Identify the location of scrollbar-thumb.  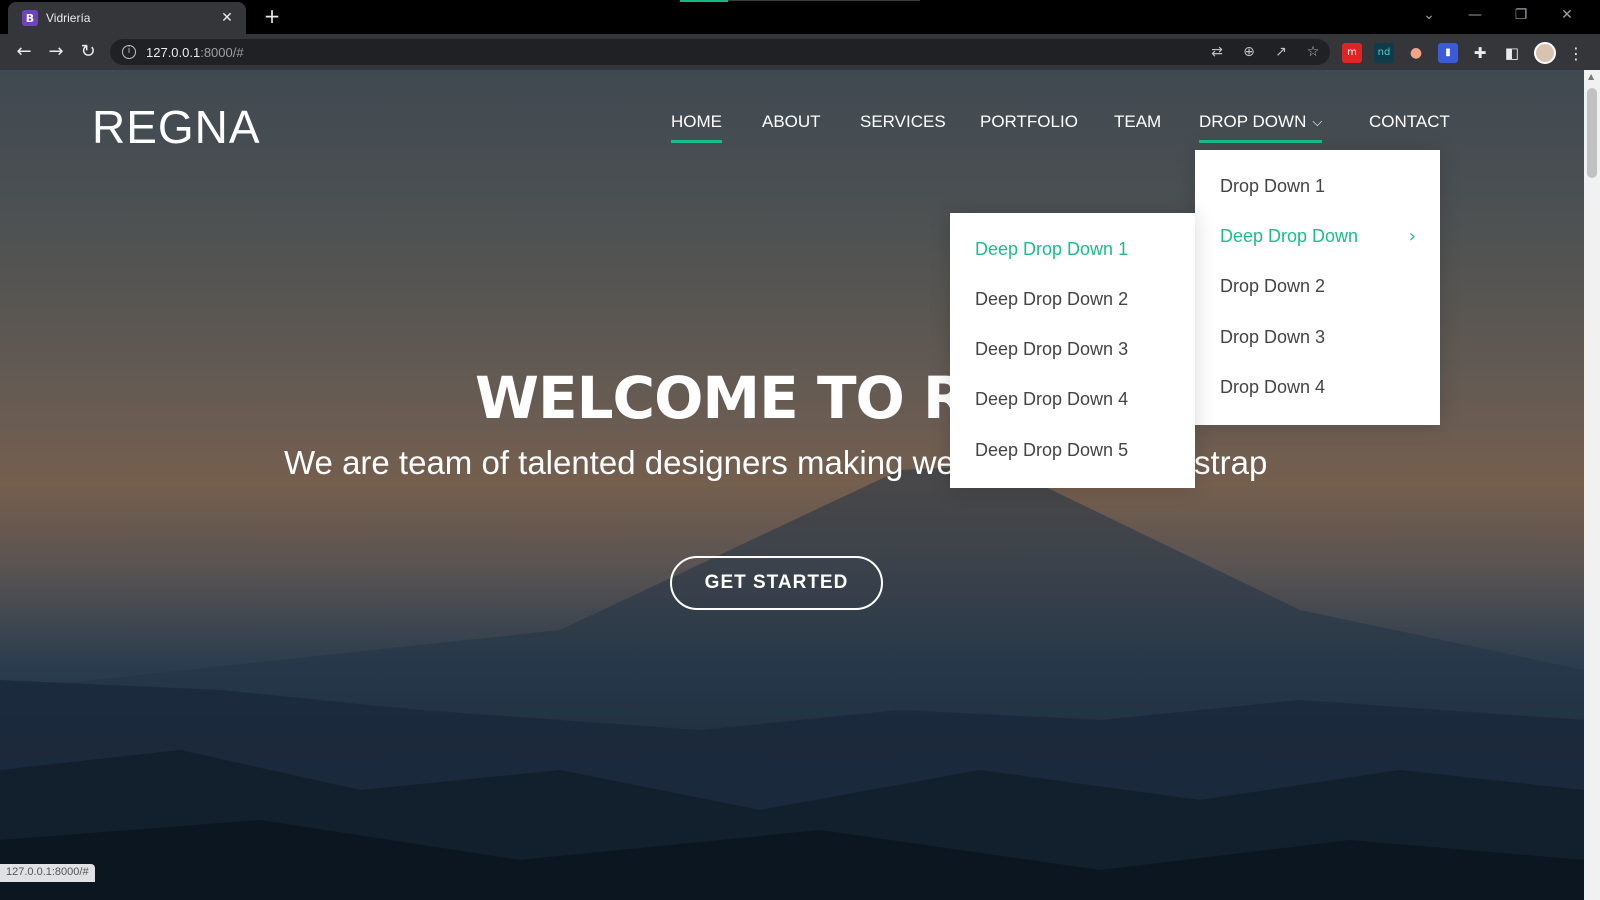
(1592, 133).